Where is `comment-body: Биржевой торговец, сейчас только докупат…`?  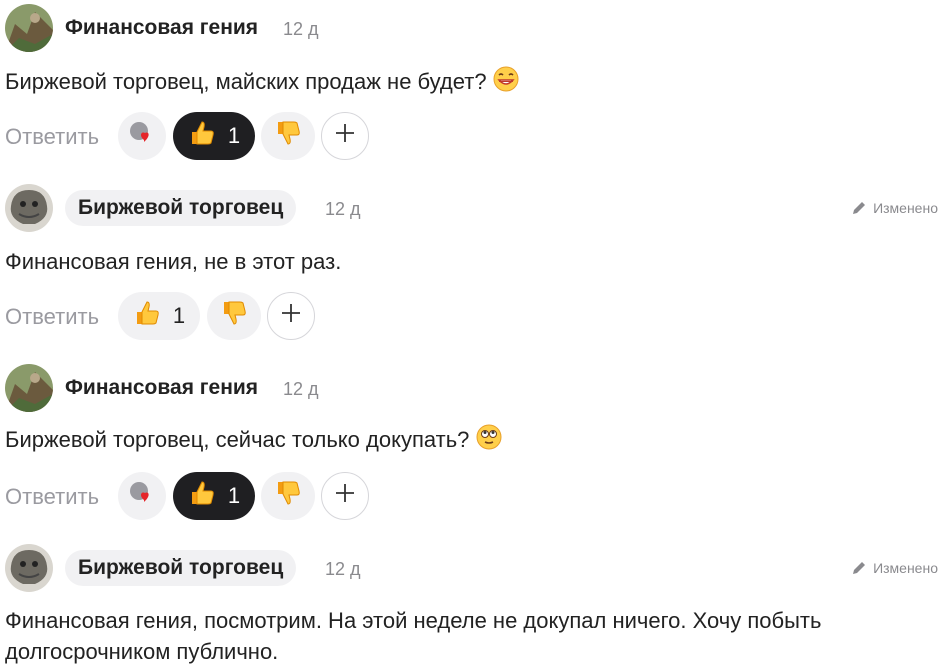 comment-body: Биржевой торговец, сейчас только докупат… is located at coordinates (237, 439).